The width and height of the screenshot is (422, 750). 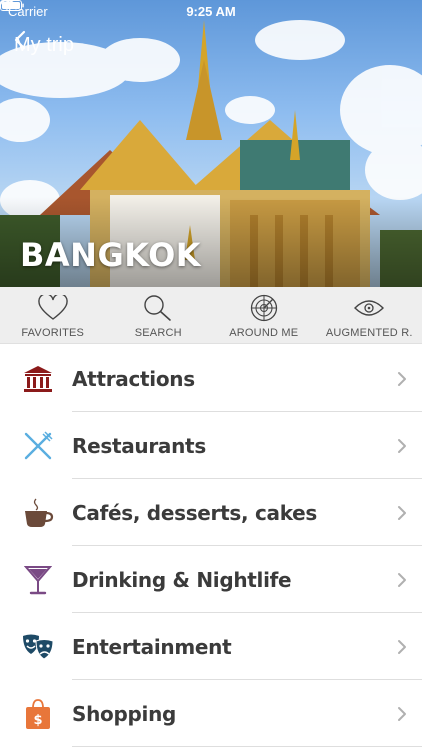 I want to click on chevron-left-icon, so click(x=20, y=40).